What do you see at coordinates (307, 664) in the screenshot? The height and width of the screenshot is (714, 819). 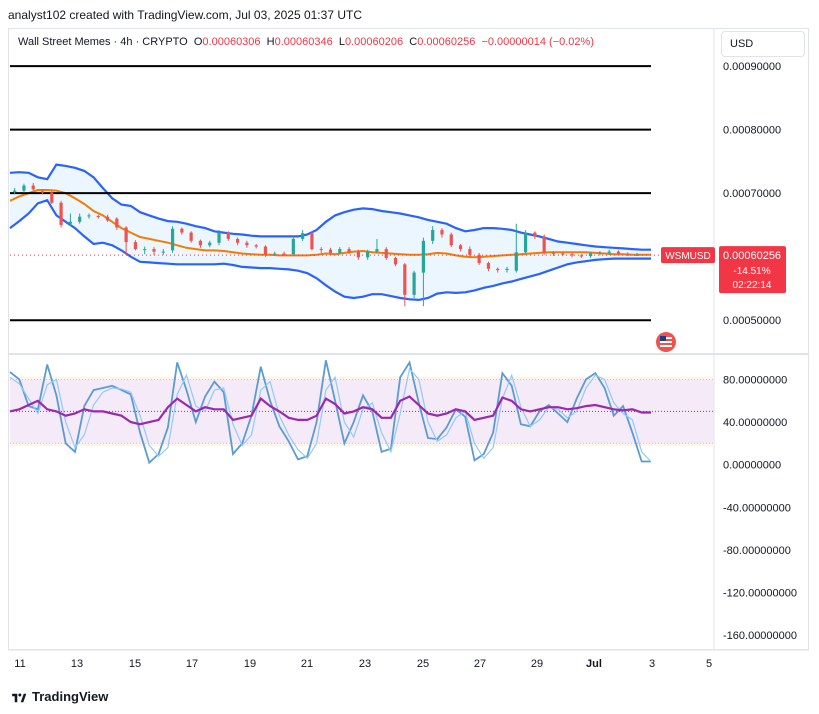 I see `time-tick-label: 21` at bounding box center [307, 664].